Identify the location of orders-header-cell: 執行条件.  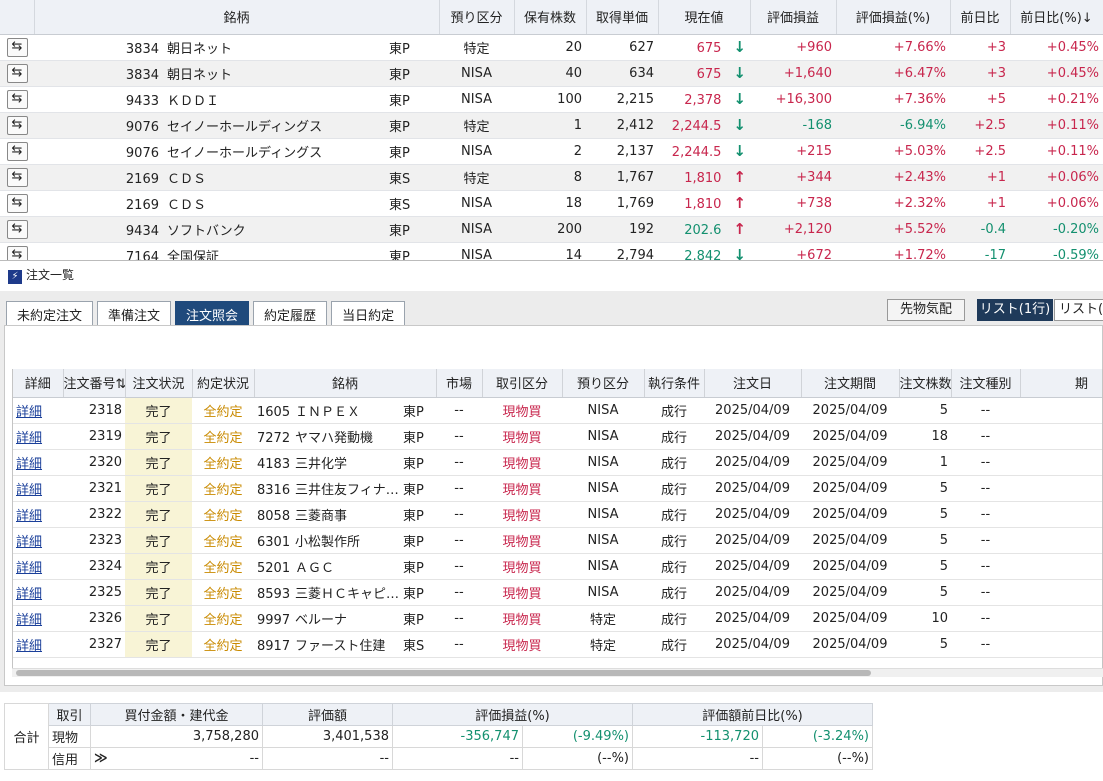
(674, 383).